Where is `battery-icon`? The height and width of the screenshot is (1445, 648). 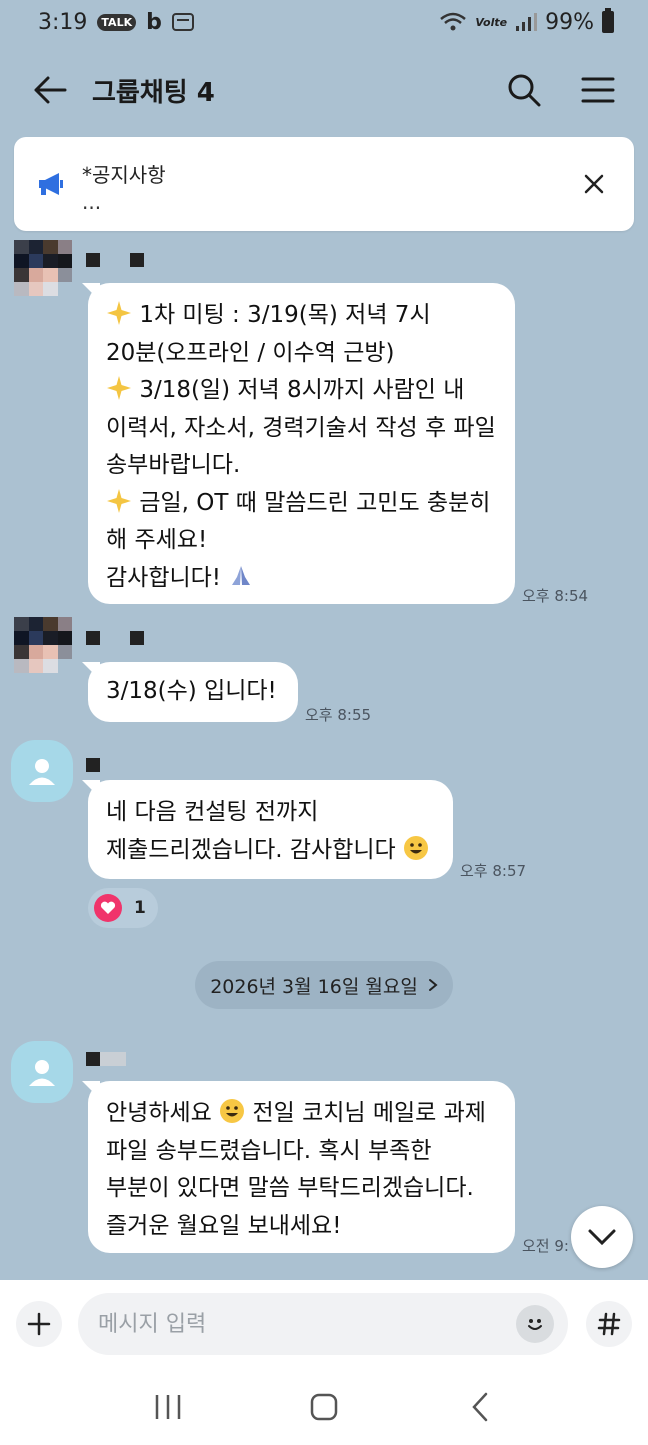 battery-icon is located at coordinates (608, 20).